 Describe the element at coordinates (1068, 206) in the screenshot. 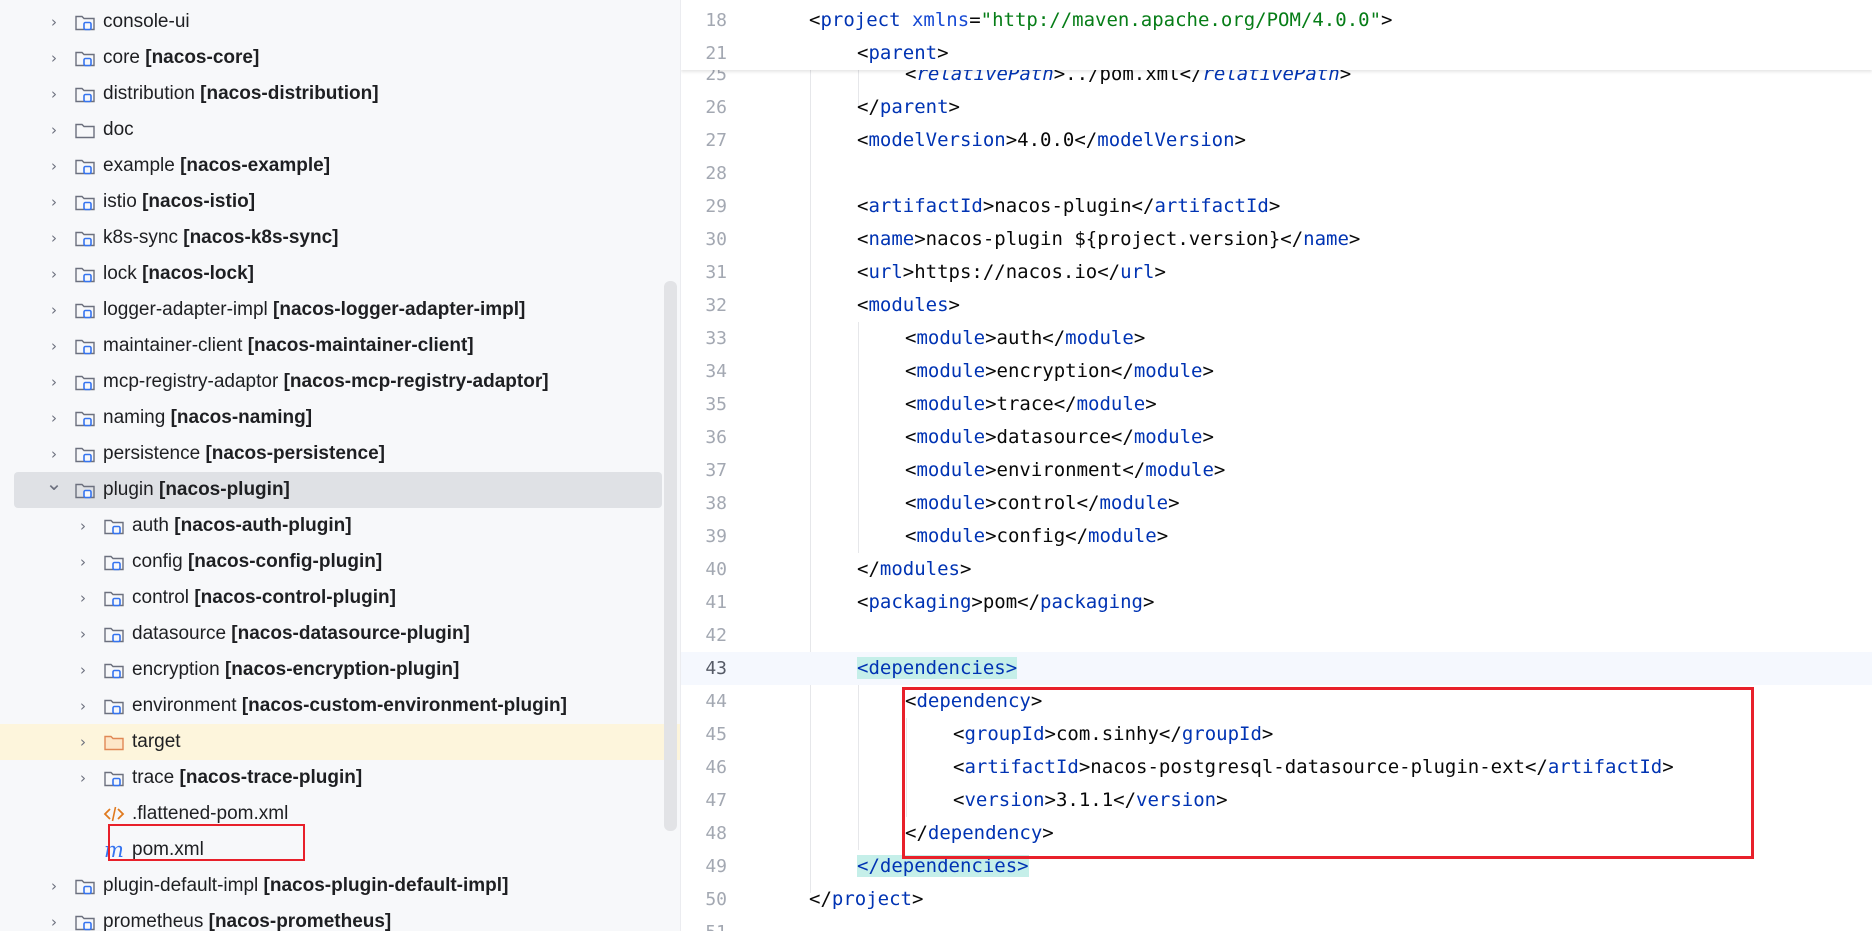

I see `code-content: <artifactId>nacos-plugin</artifactId>` at that location.